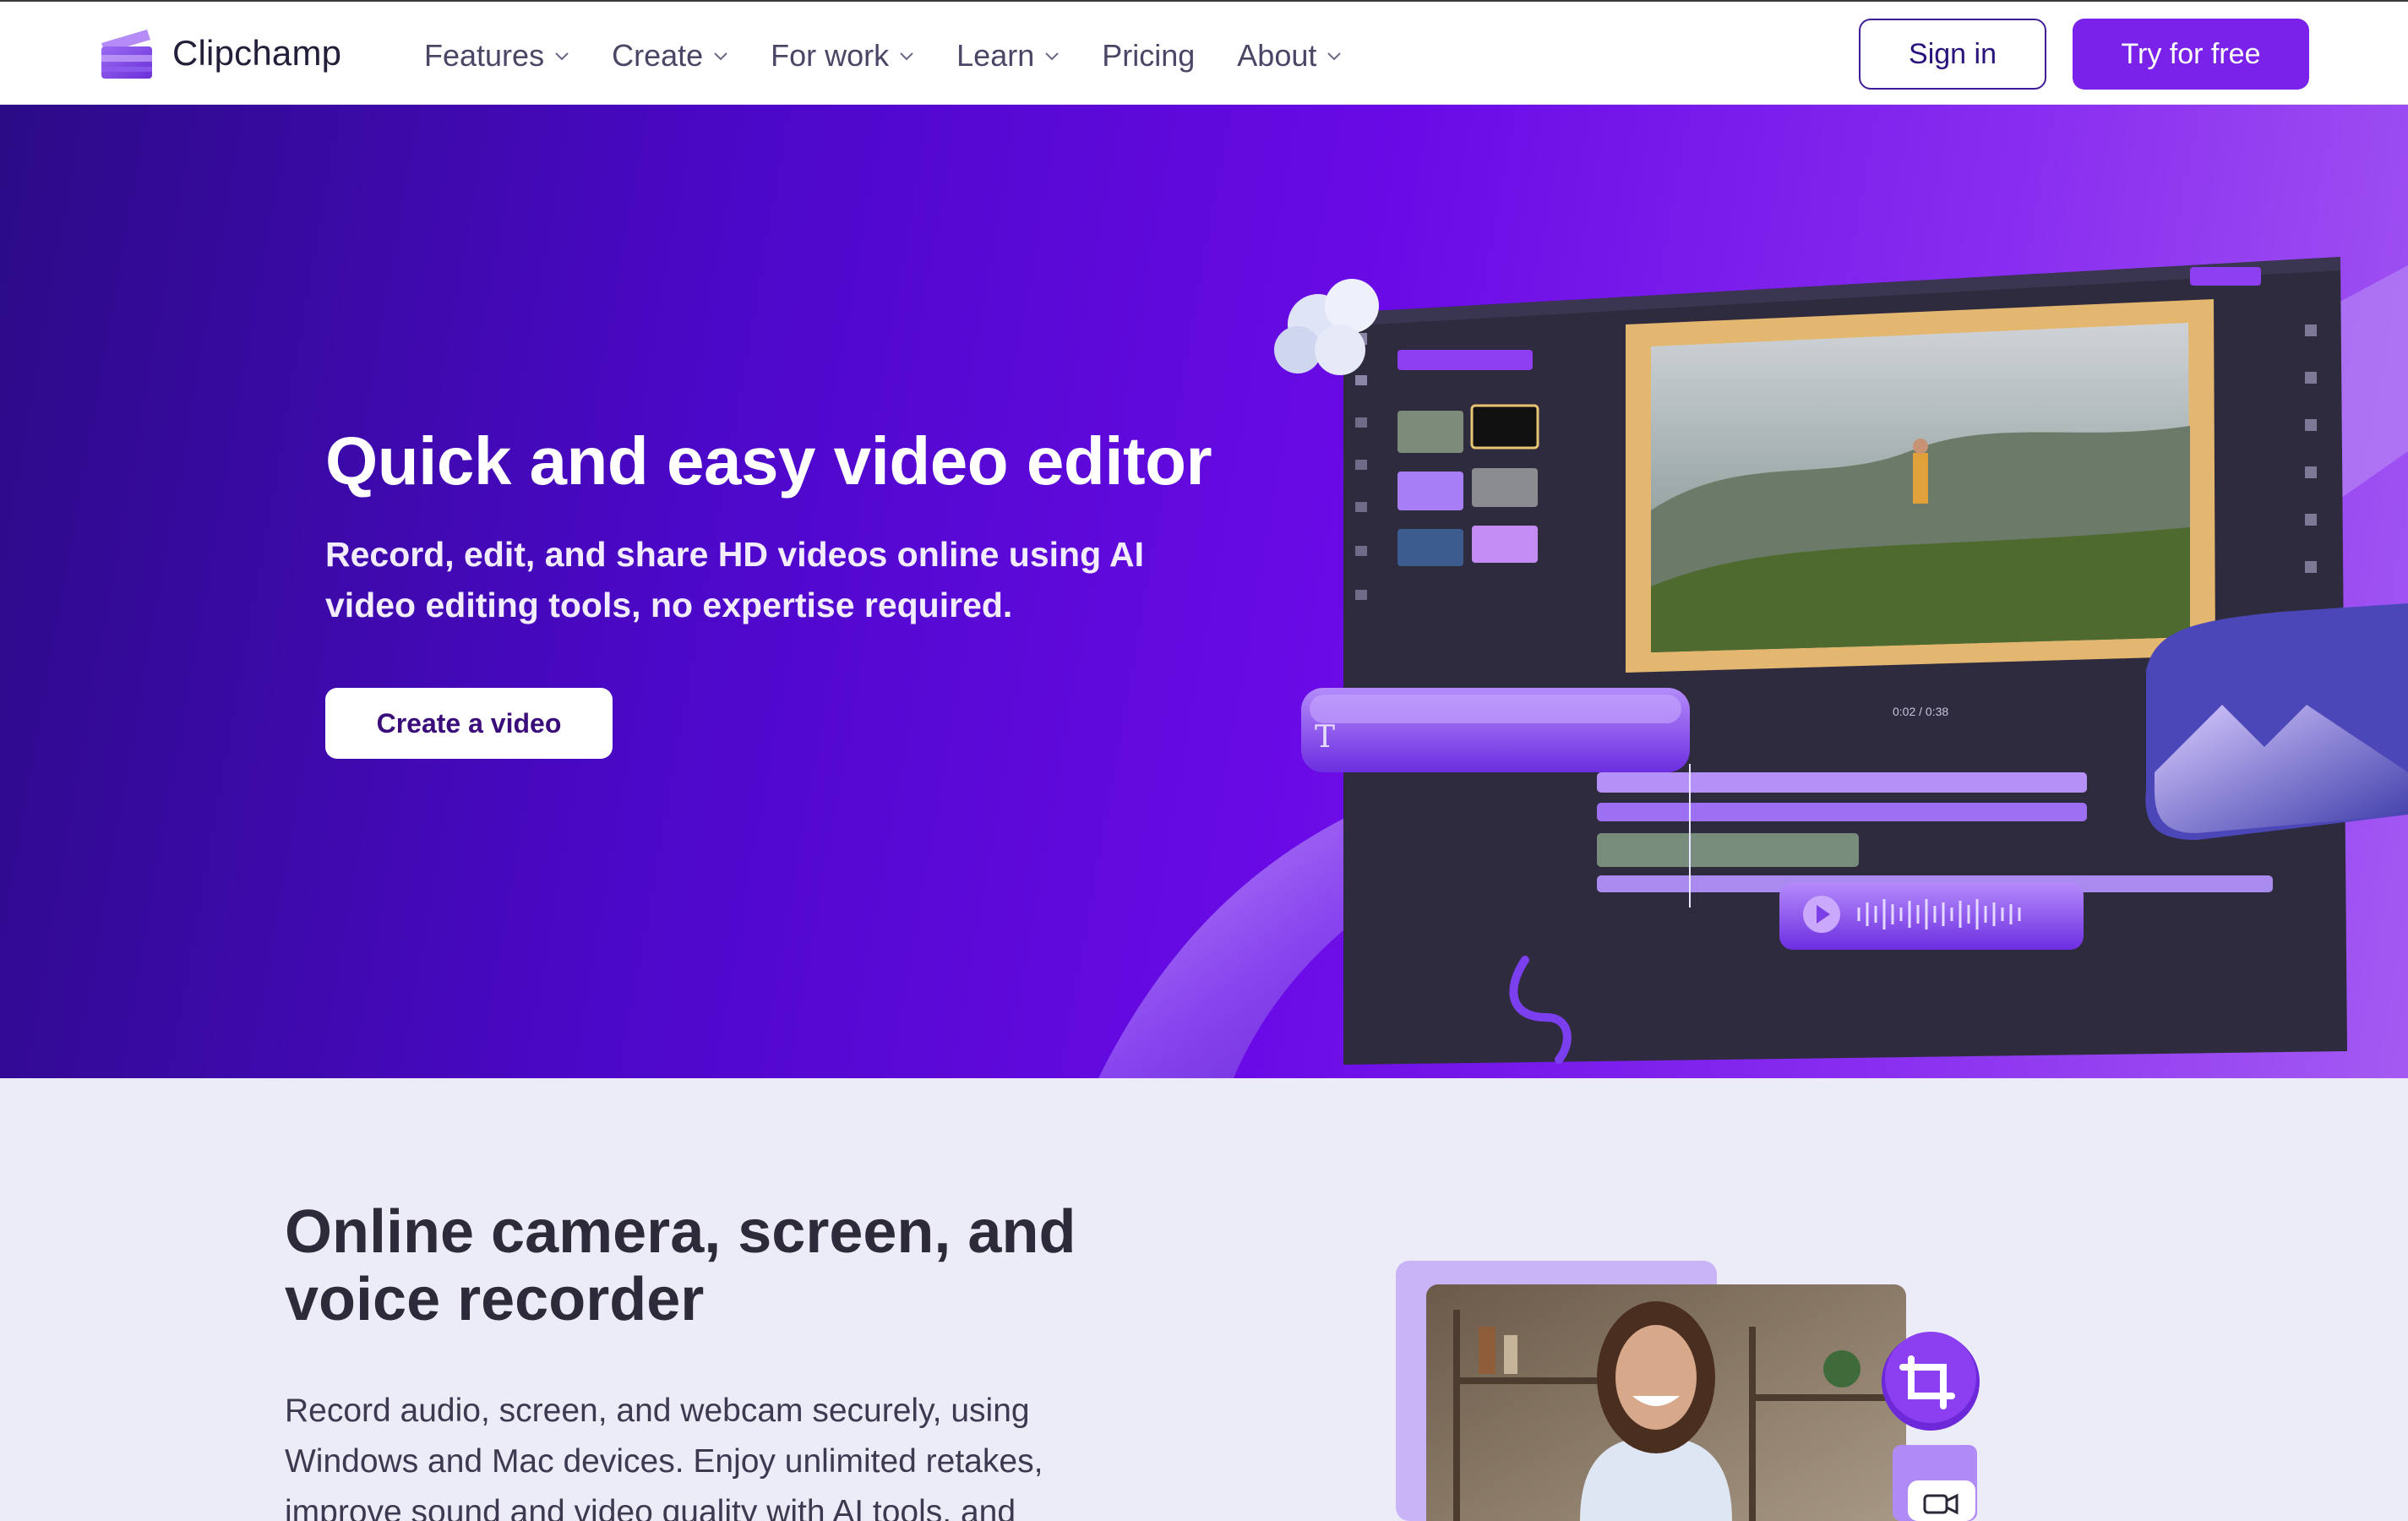  Describe the element at coordinates (830, 55) in the screenshot. I see `nav-item-label: For work` at that location.